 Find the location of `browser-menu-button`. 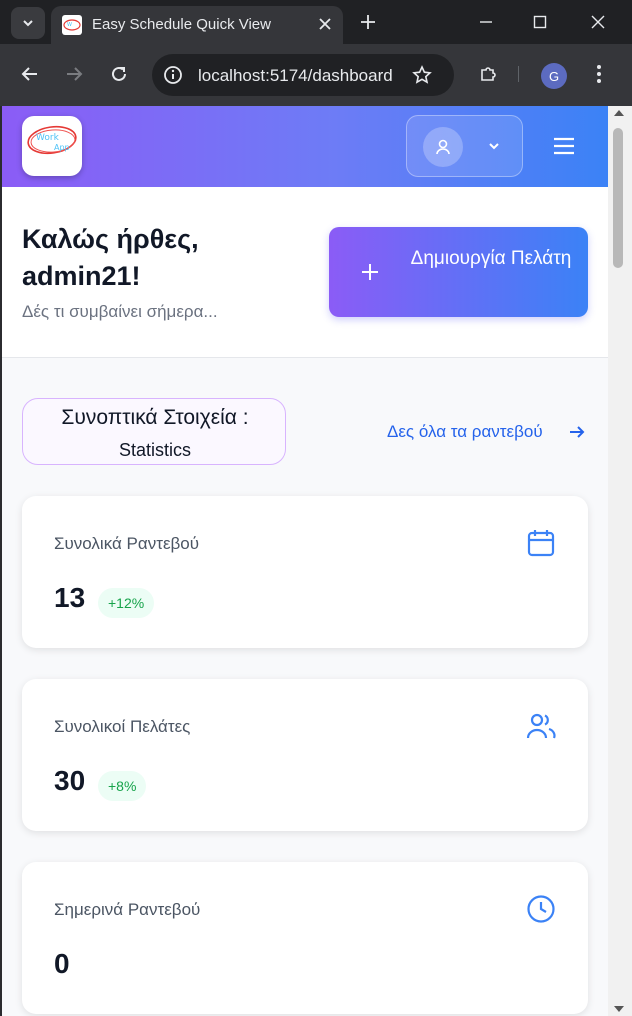

browser-menu-button is located at coordinates (599, 74).